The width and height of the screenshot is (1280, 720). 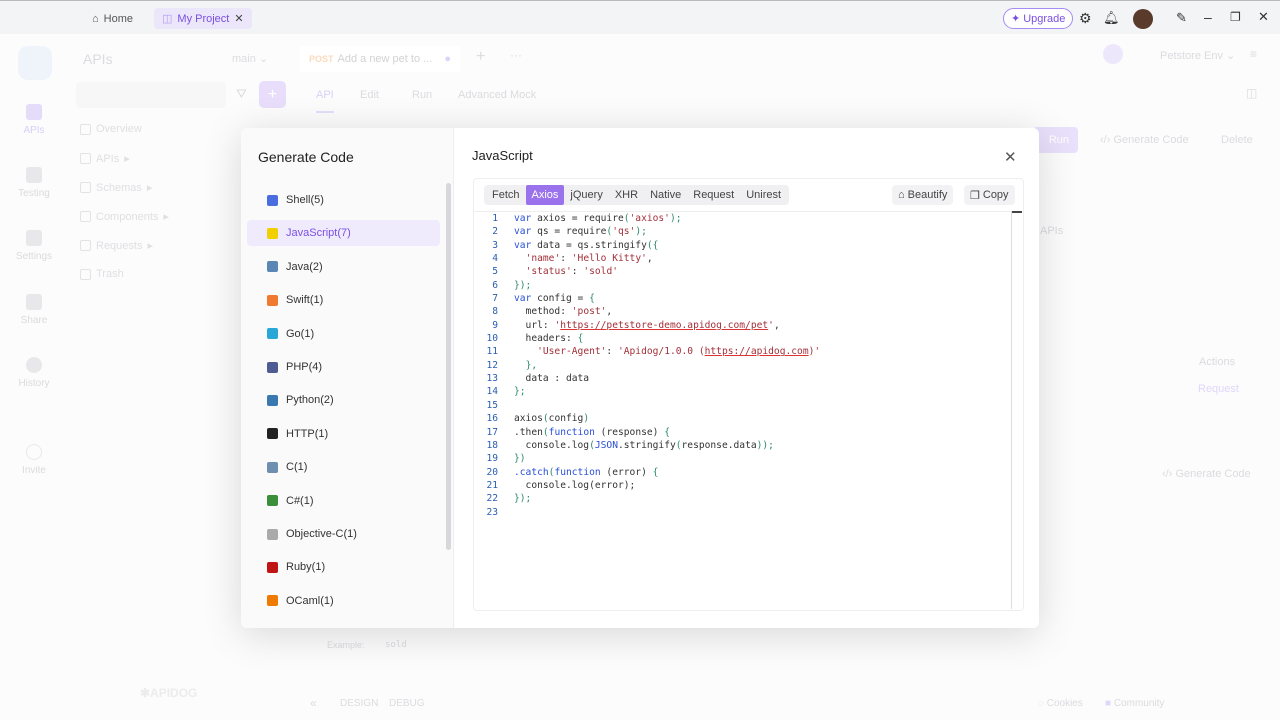 What do you see at coordinates (546, 339) in the screenshot?
I see `code-token: headers:` at bounding box center [546, 339].